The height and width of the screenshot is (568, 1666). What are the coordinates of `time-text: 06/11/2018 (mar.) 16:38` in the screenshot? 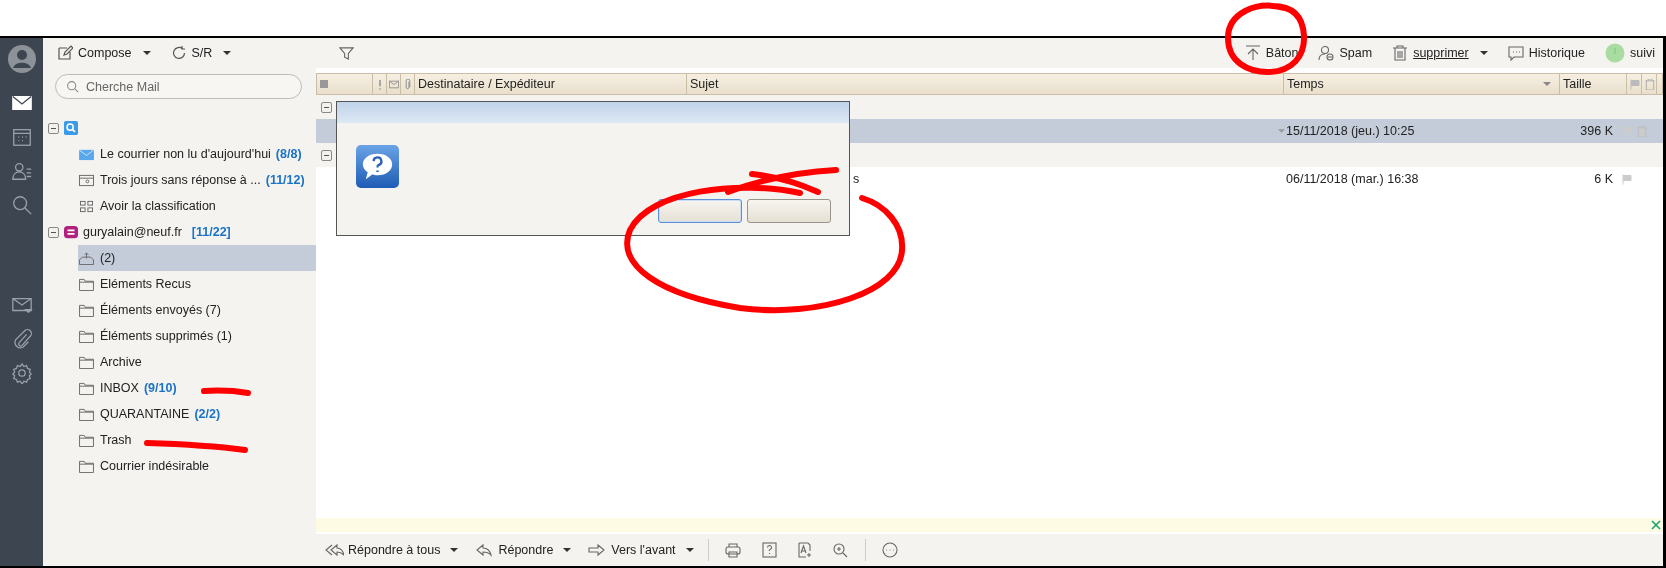 It's located at (1352, 179).